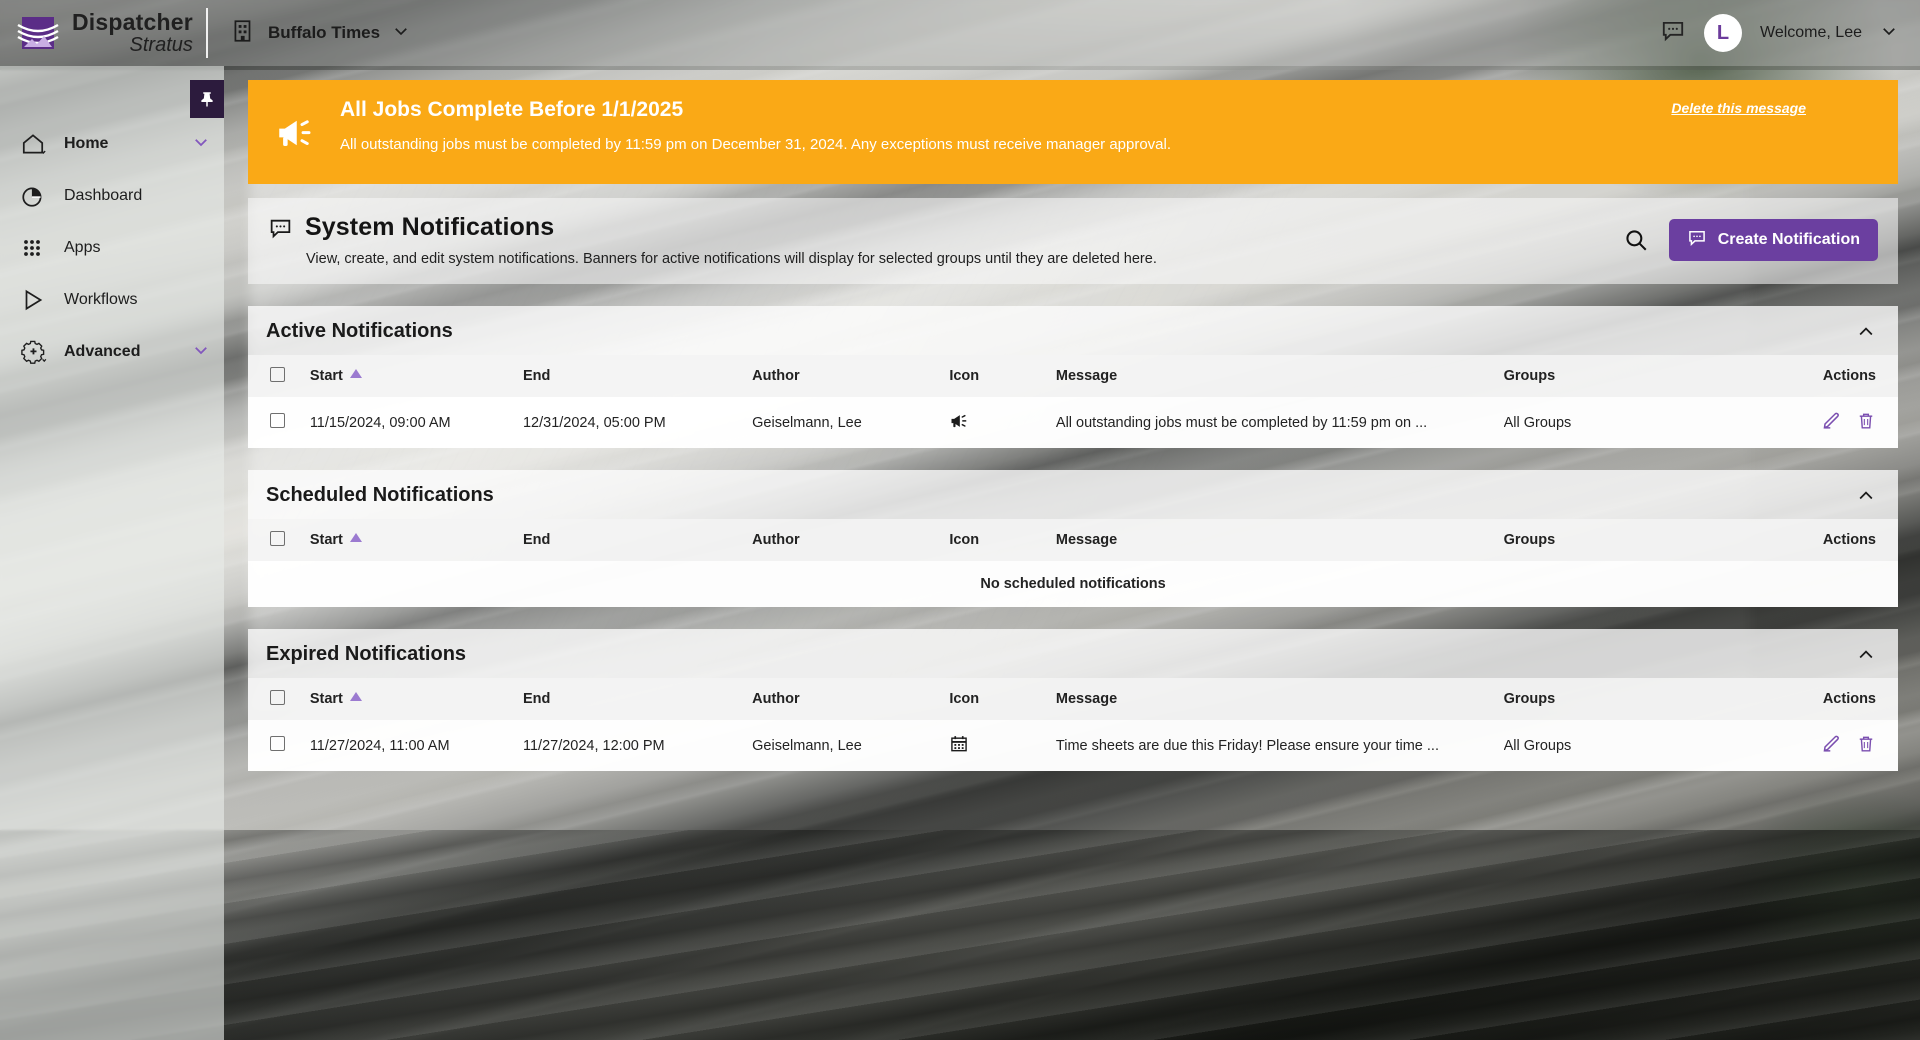  I want to click on table-header-row: Start End Author Icon Message Groups Actions, so click(1073, 376).